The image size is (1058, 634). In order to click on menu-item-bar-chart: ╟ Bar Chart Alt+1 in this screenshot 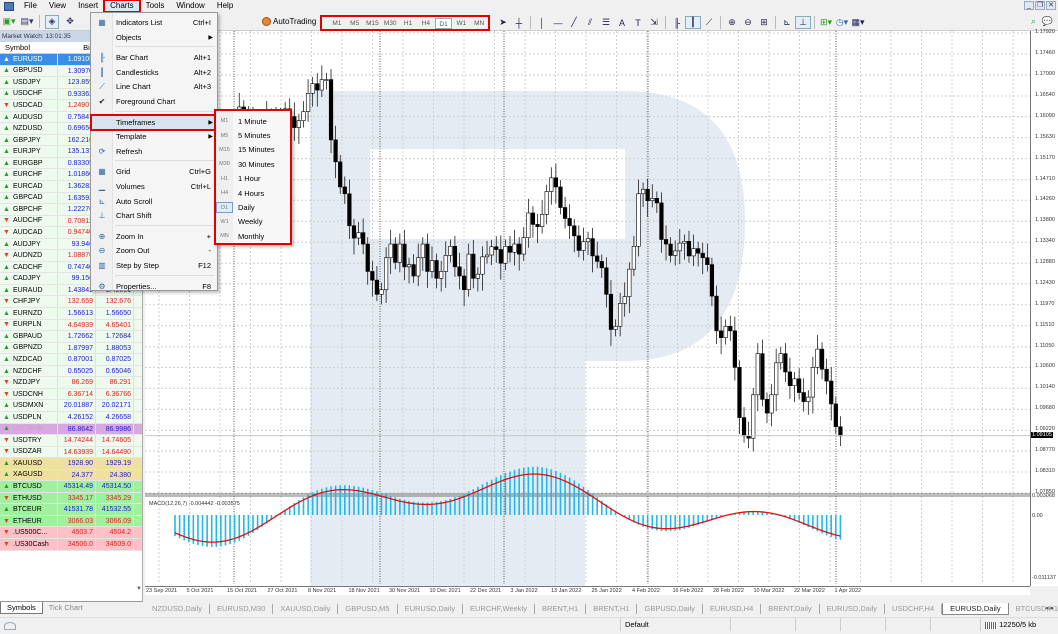, I will do `click(154, 57)`.